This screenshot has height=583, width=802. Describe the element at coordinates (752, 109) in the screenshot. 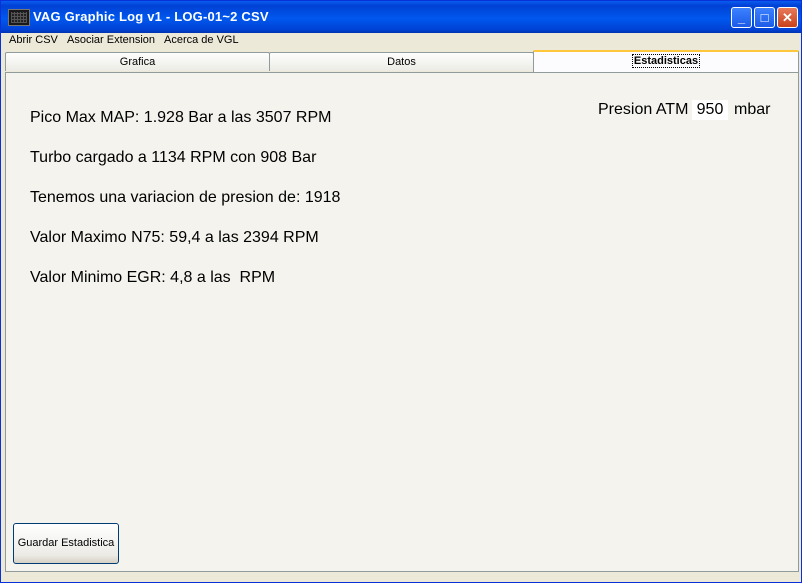

I see `atm-unit: mbar` at that location.